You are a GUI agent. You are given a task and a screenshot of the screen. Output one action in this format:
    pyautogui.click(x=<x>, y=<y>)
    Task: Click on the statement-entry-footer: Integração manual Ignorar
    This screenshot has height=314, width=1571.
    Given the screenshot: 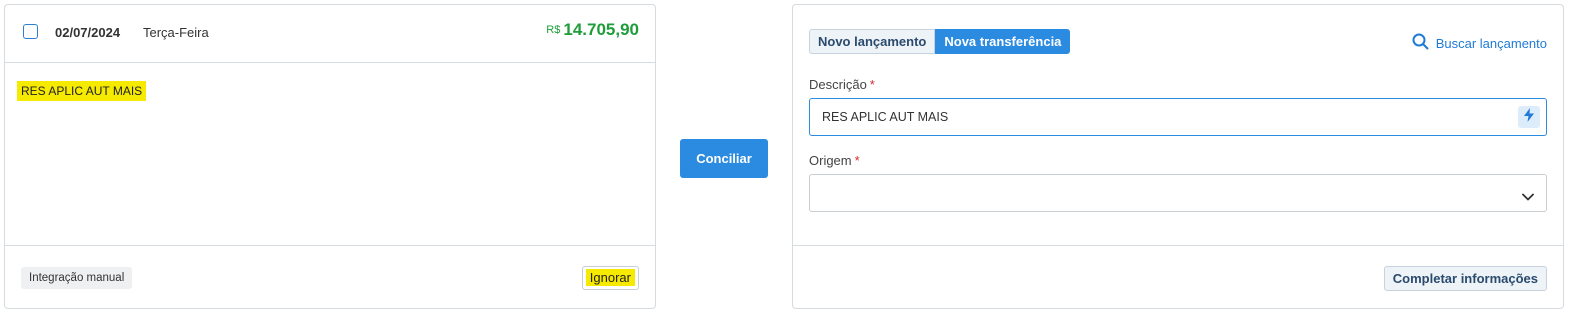 What is the action you would take?
    pyautogui.click(x=330, y=276)
    